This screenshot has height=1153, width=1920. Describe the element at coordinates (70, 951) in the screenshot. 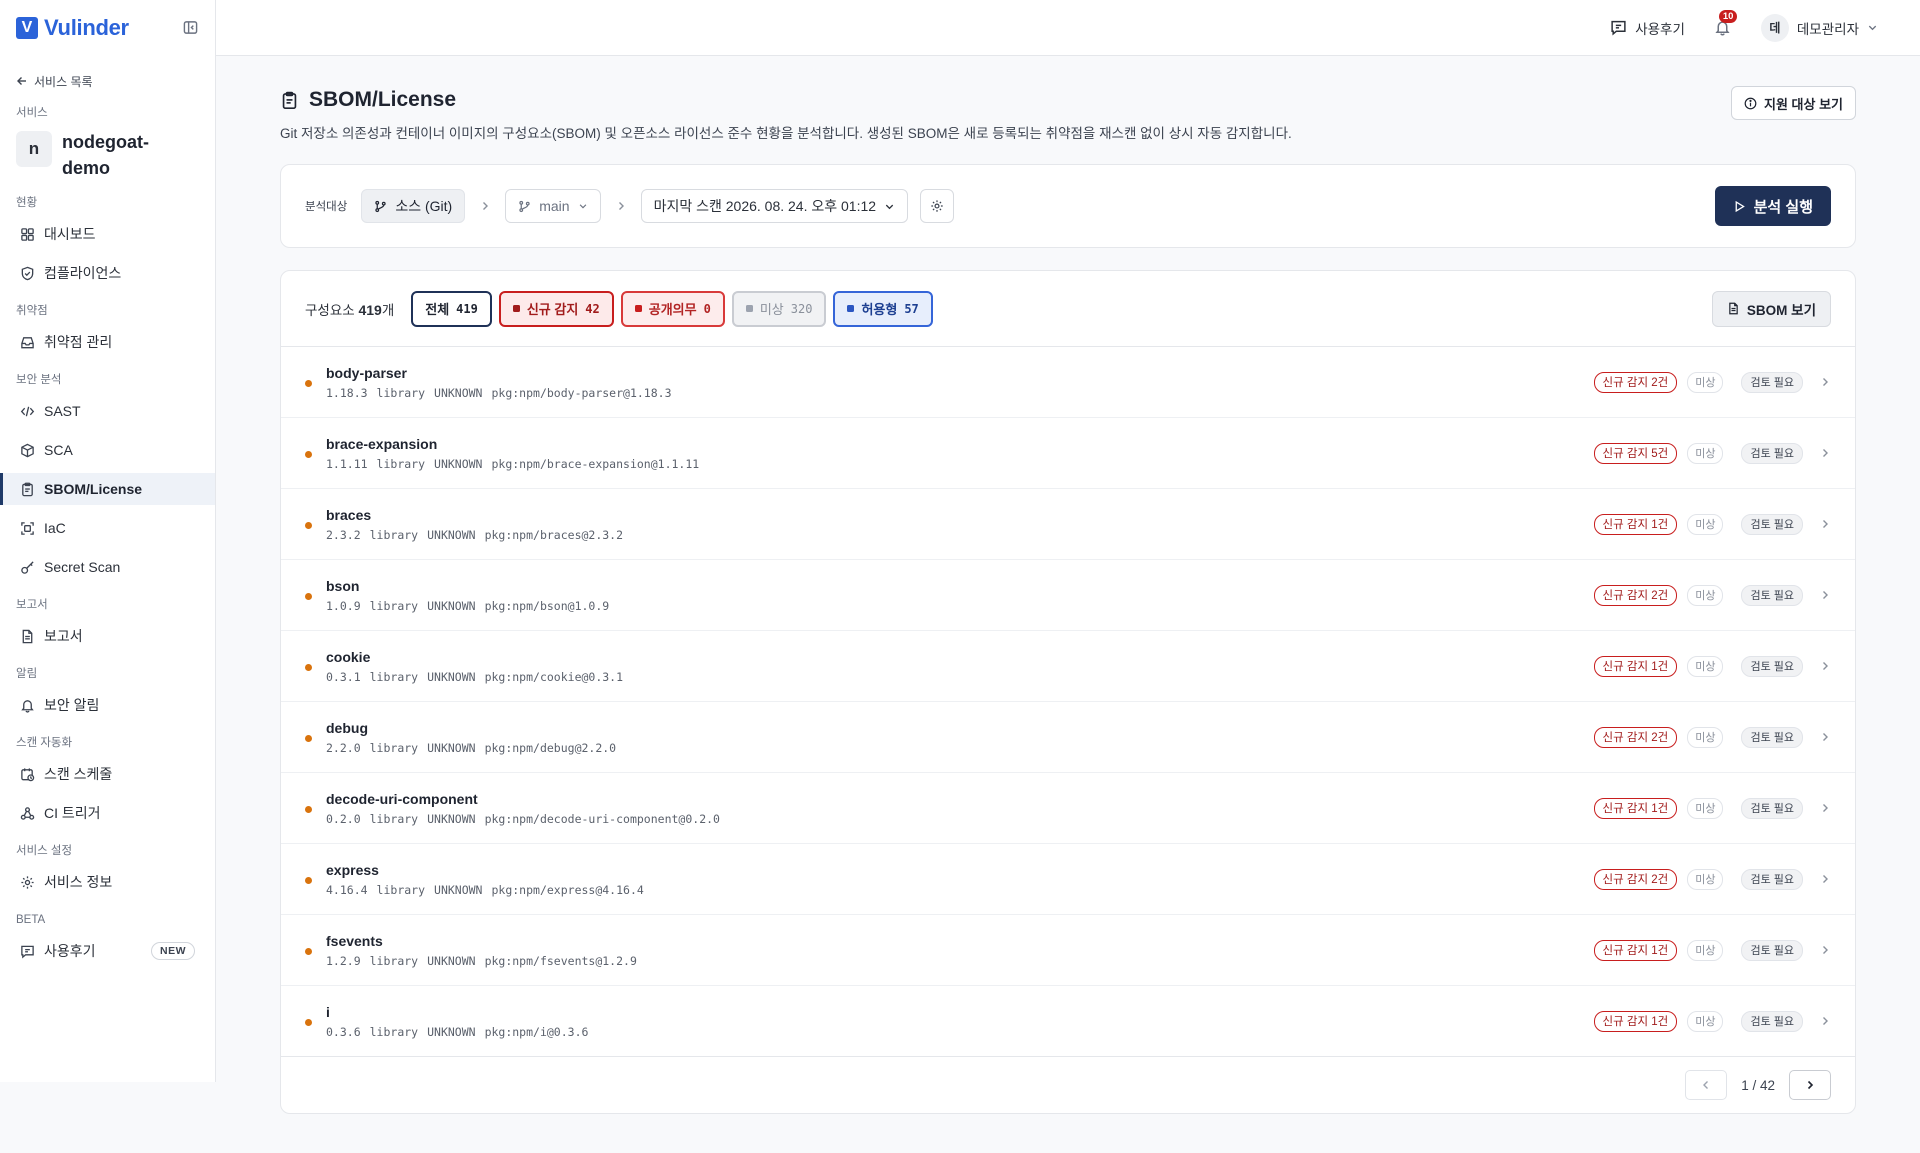

I see `sidebar-item-label: 사용후기` at that location.